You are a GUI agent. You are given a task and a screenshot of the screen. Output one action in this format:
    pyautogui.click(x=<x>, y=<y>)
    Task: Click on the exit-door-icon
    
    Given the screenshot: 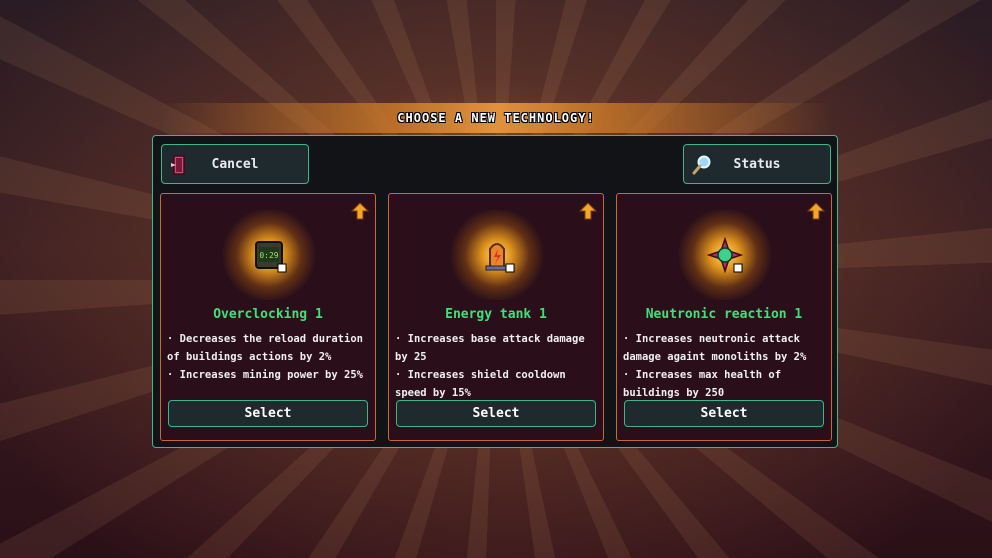 What is the action you would take?
    pyautogui.click(x=180, y=165)
    